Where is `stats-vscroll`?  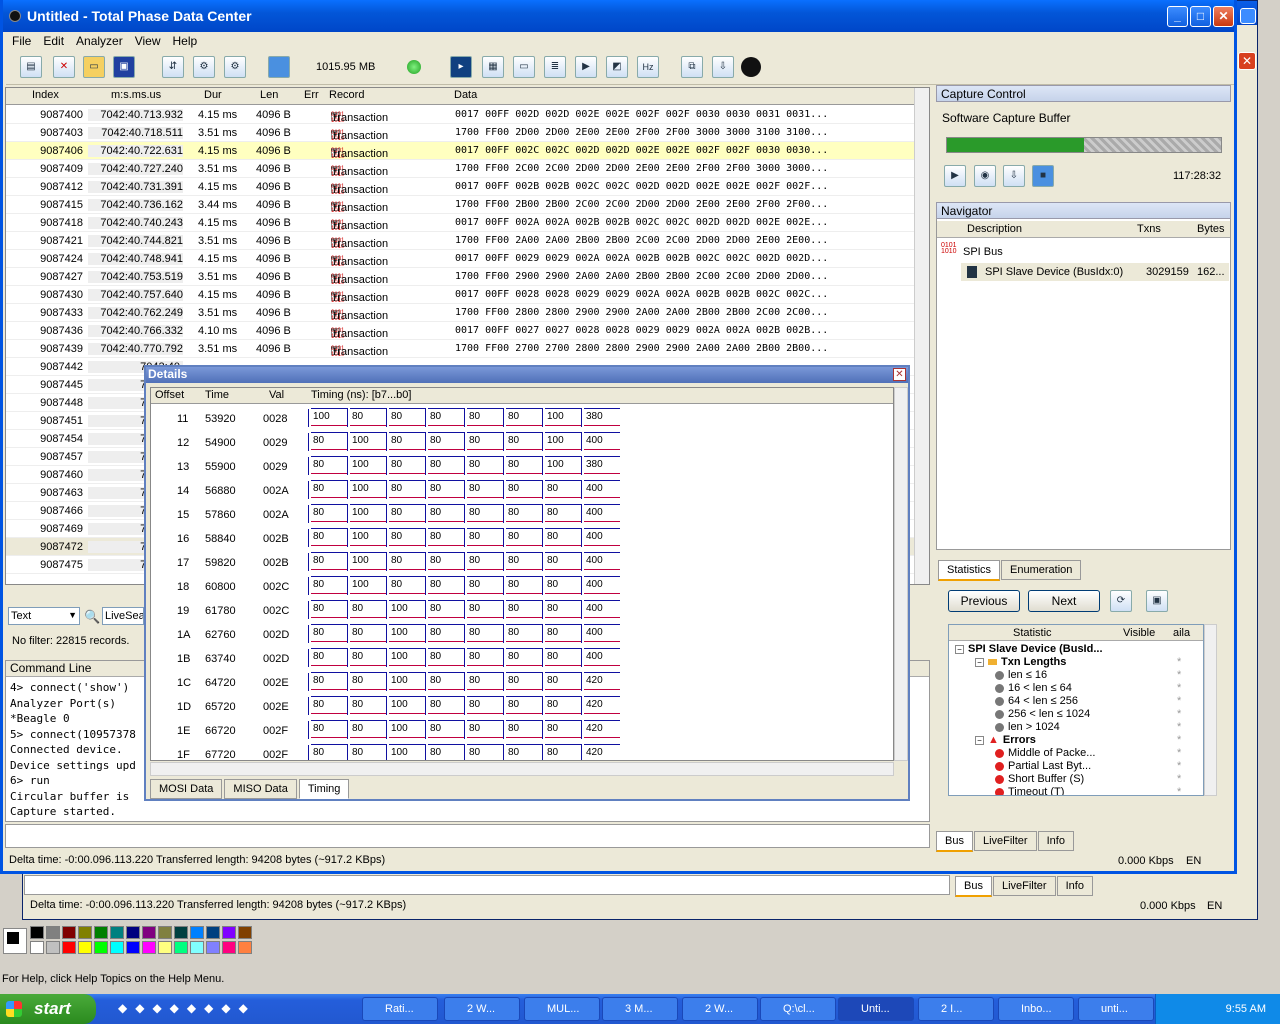
stats-vscroll is located at coordinates (1210, 710).